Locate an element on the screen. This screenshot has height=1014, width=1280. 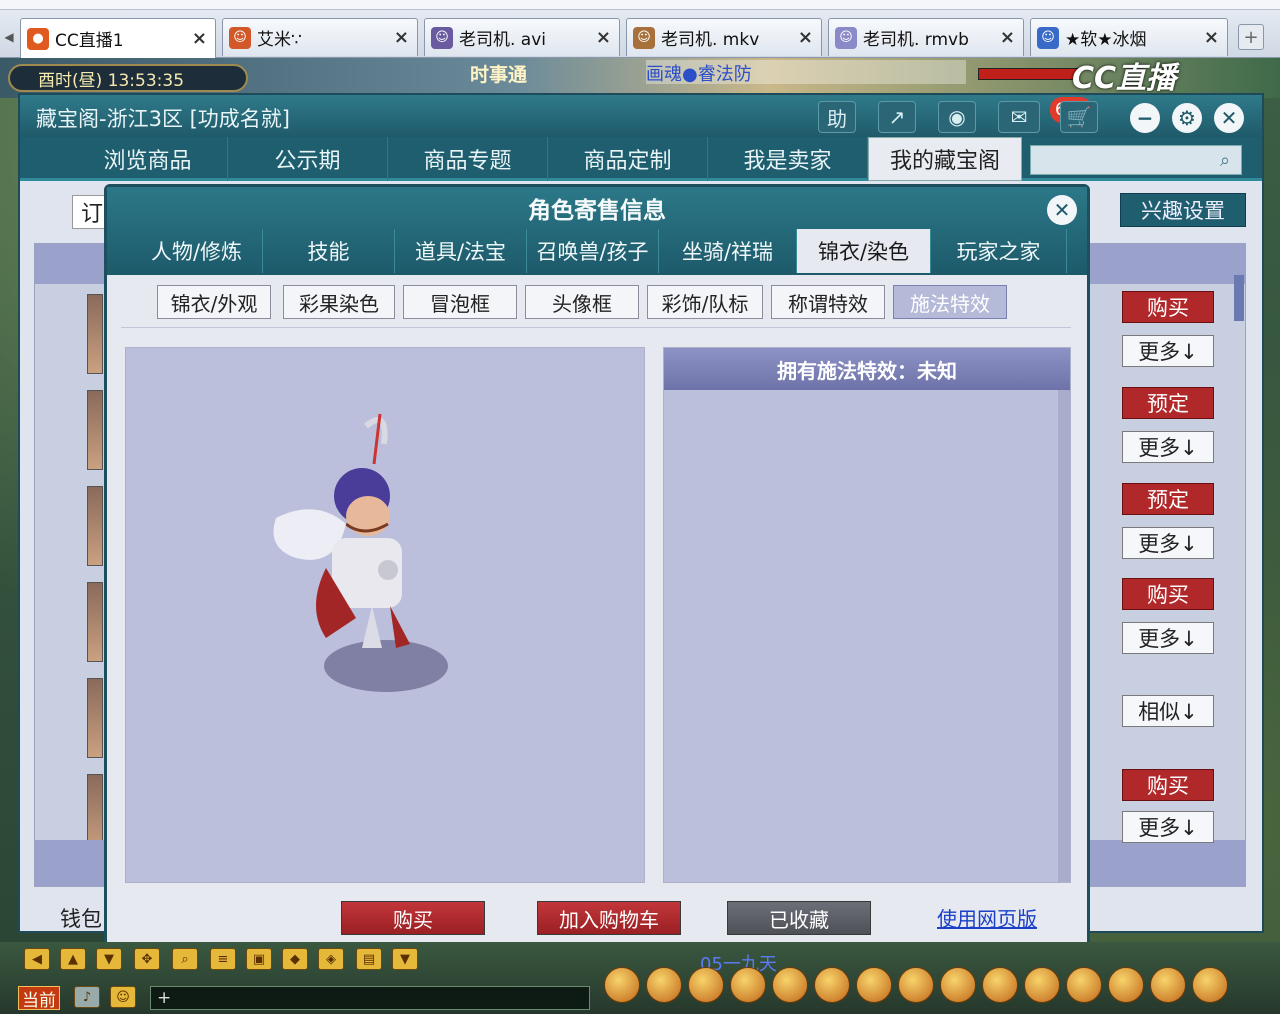
subtab-dye: 彩果染色 is located at coordinates (339, 302).